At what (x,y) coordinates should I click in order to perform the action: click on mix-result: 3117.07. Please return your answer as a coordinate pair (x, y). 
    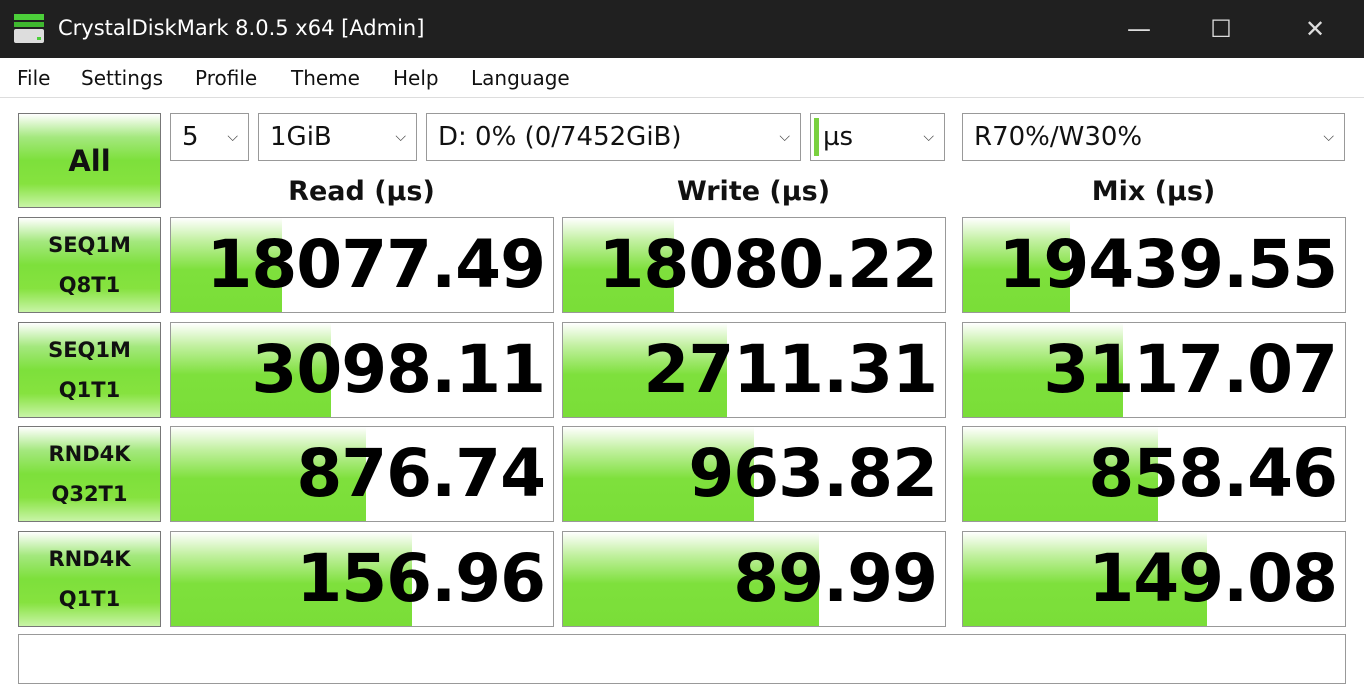
    Looking at the image, I should click on (1154, 369).